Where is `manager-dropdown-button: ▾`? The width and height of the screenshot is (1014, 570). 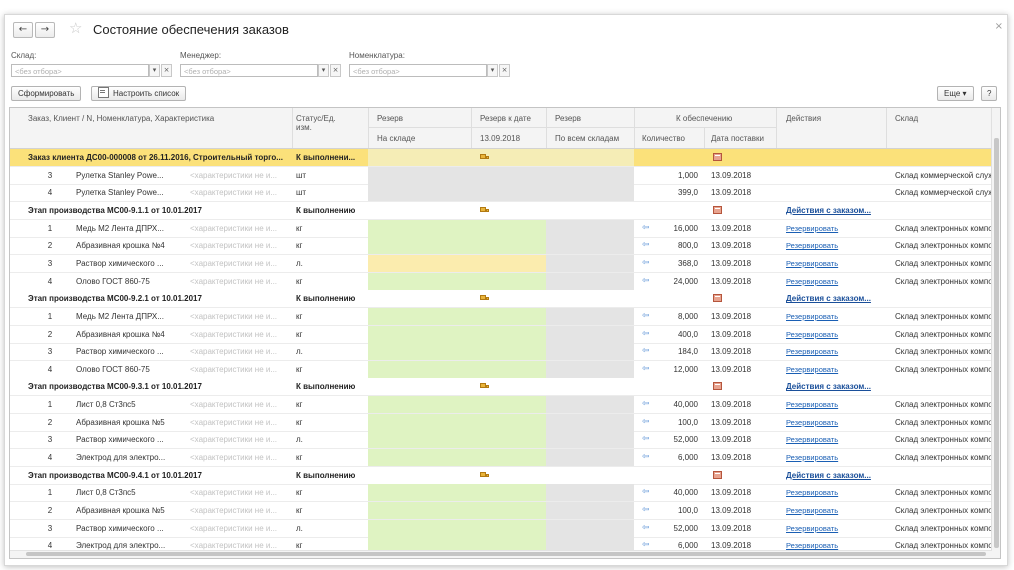
manager-dropdown-button: ▾ is located at coordinates (323, 70).